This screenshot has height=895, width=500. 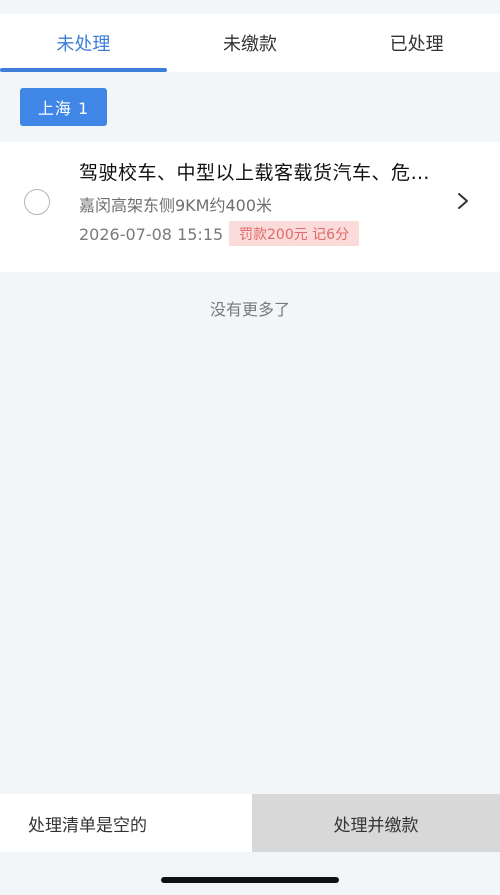 I want to click on tab-unpaid: 未缴款, so click(x=250, y=43).